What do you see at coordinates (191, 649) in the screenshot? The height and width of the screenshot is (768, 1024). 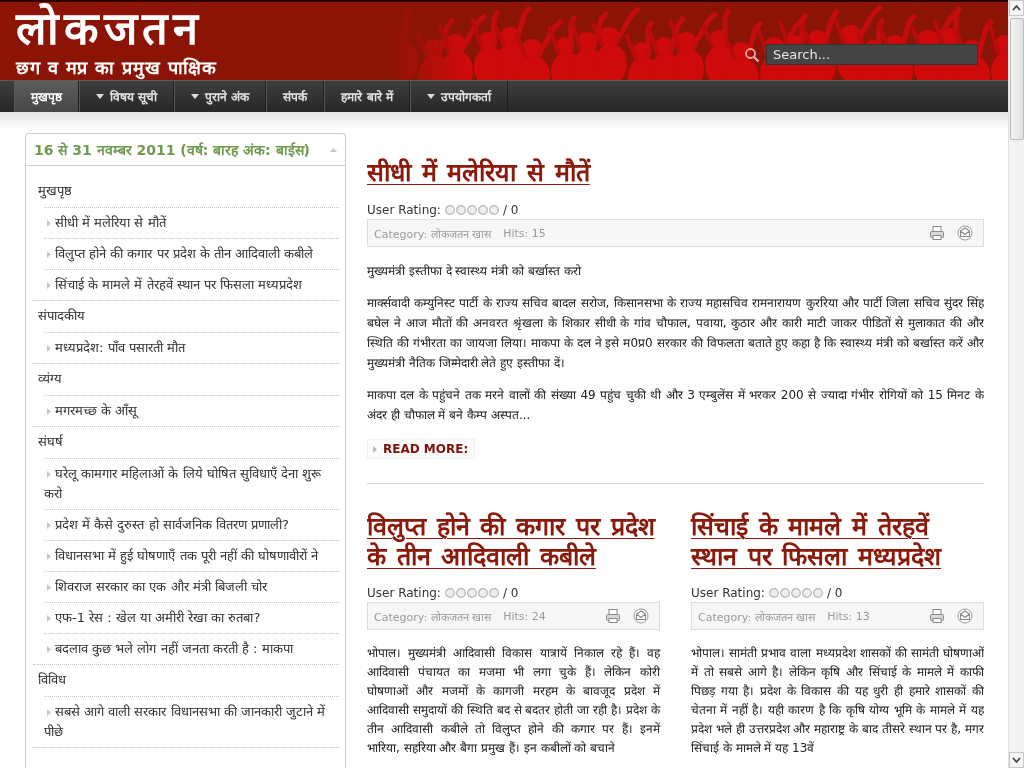 I see `sidebar-article-link: बदलाव कुछ भले लोग नहीं जनता करती है : माकपा` at bounding box center [191, 649].